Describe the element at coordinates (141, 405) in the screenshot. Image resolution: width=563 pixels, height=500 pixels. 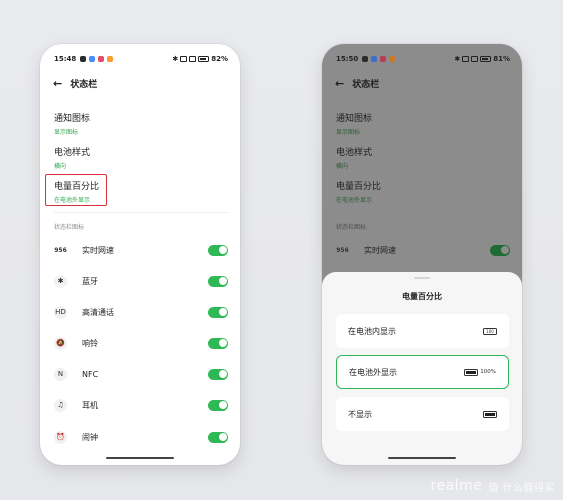
I see `row-headphones: ♫ 耳机` at that location.